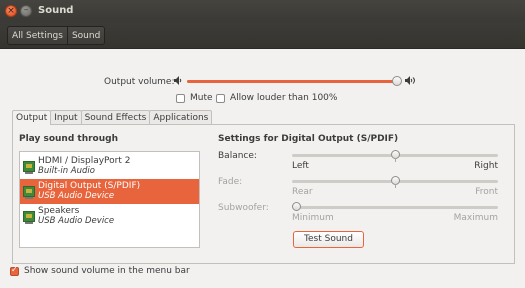 This screenshot has height=288, width=525. What do you see at coordinates (237, 156) in the screenshot?
I see `balance-label: Balance:` at bounding box center [237, 156].